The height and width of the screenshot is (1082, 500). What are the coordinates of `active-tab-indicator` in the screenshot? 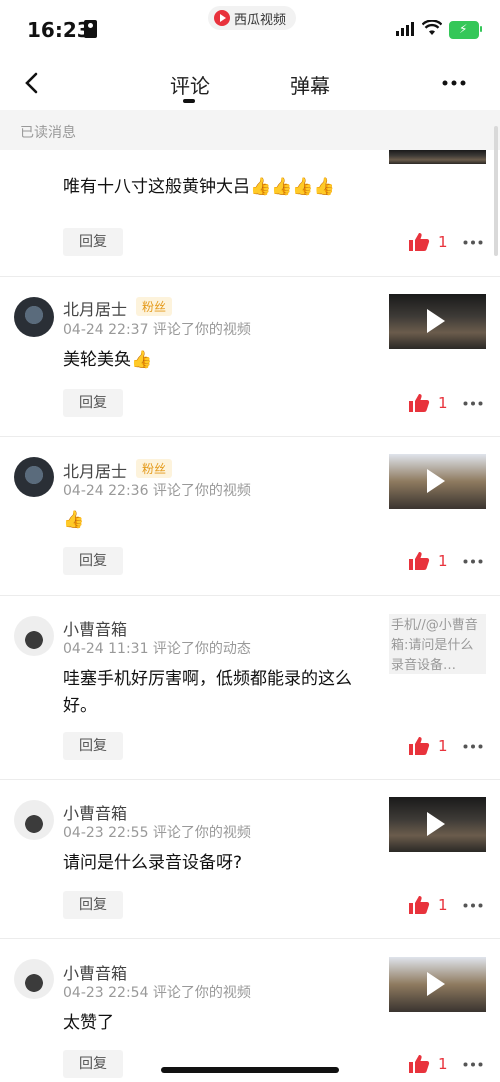 It's located at (189, 101).